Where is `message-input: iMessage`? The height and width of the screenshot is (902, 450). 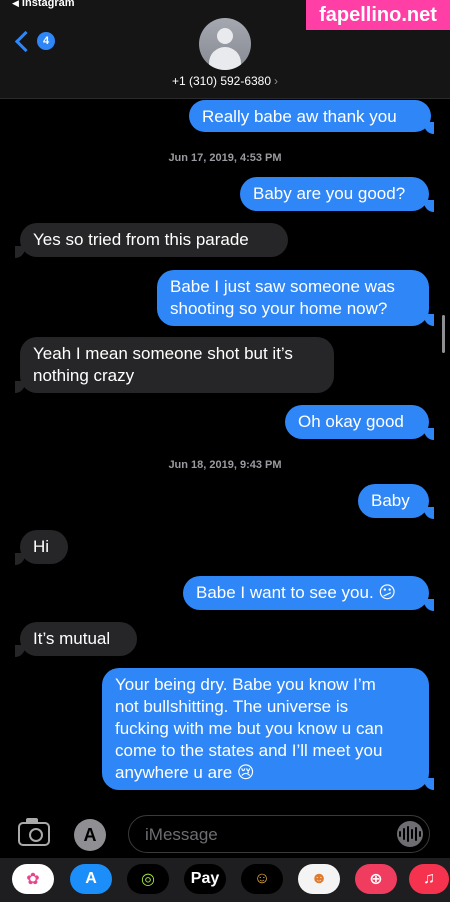 message-input: iMessage is located at coordinates (279, 834).